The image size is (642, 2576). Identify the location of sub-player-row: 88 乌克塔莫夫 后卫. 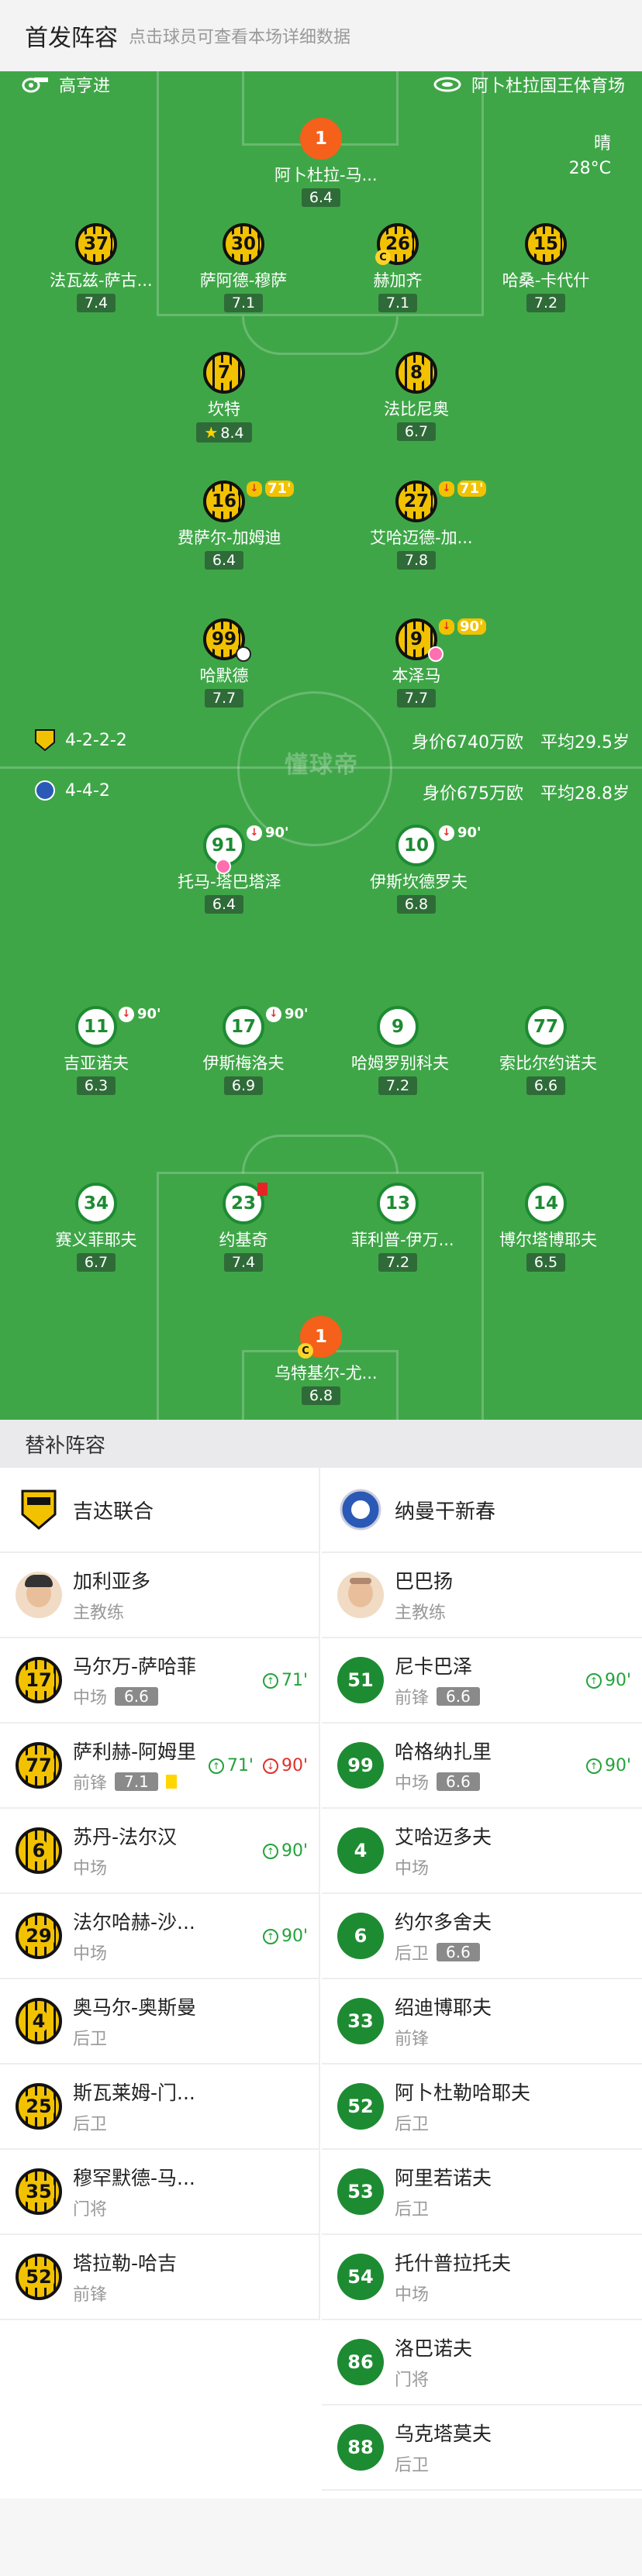
(482, 2448).